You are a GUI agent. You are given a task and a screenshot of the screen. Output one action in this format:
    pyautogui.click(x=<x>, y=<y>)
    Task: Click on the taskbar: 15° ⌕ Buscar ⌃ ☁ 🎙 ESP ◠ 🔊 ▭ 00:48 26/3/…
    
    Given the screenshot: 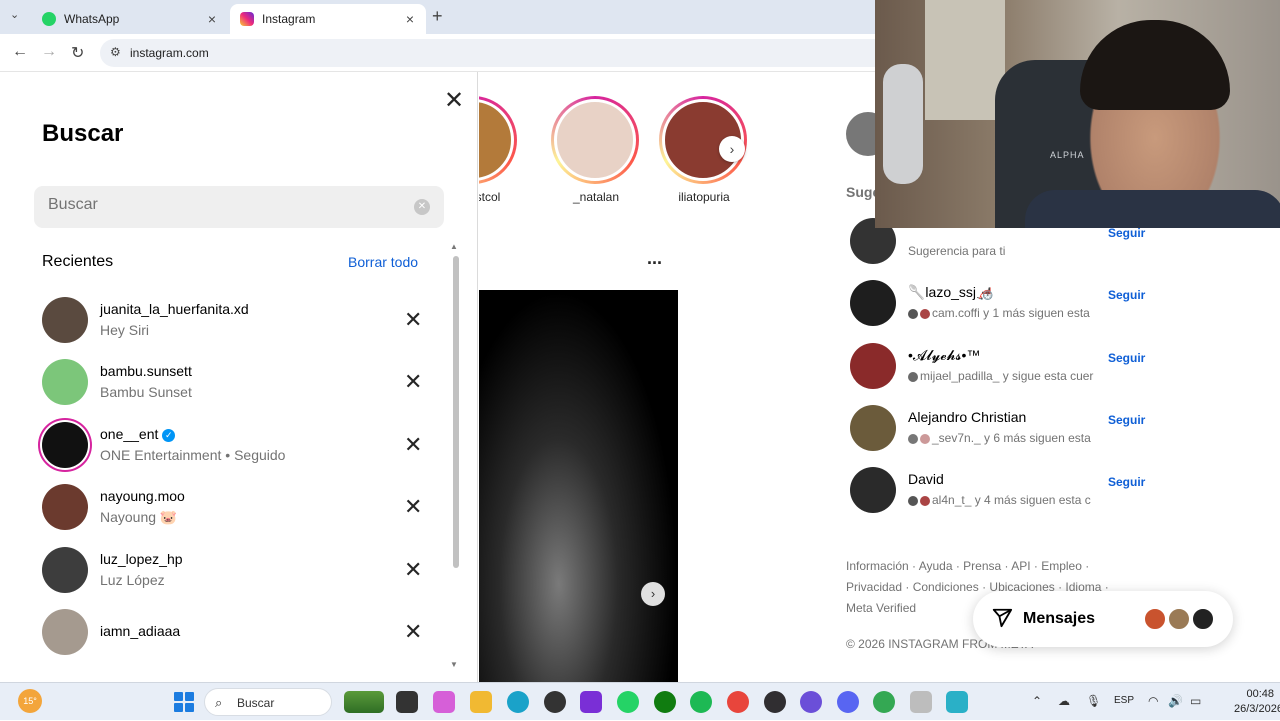 What is the action you would take?
    pyautogui.click(x=640, y=701)
    